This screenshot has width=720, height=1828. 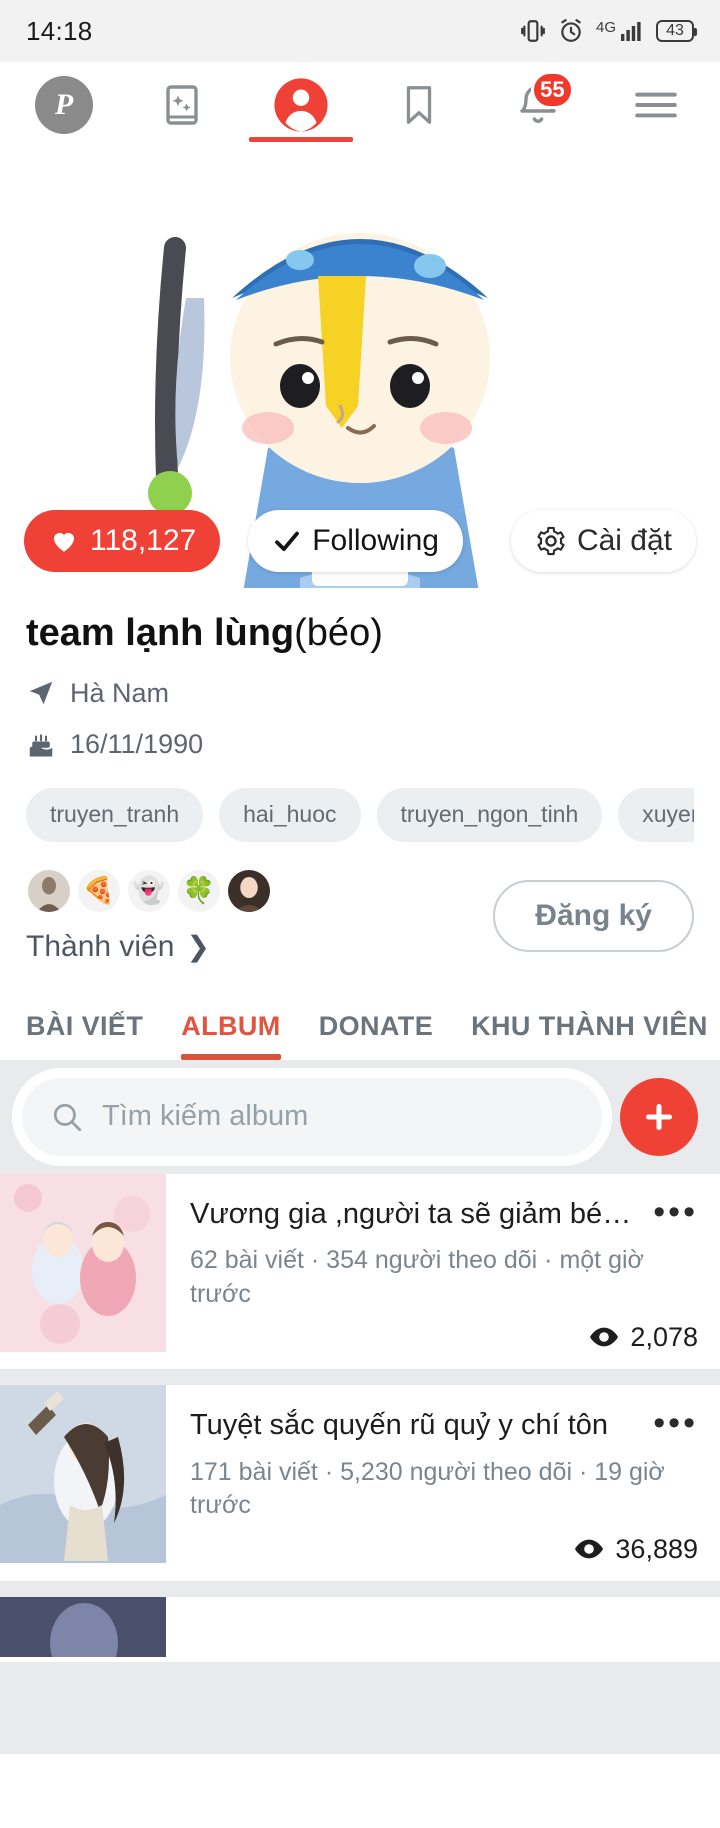 I want to click on nav-user-active, so click(x=300, y=105).